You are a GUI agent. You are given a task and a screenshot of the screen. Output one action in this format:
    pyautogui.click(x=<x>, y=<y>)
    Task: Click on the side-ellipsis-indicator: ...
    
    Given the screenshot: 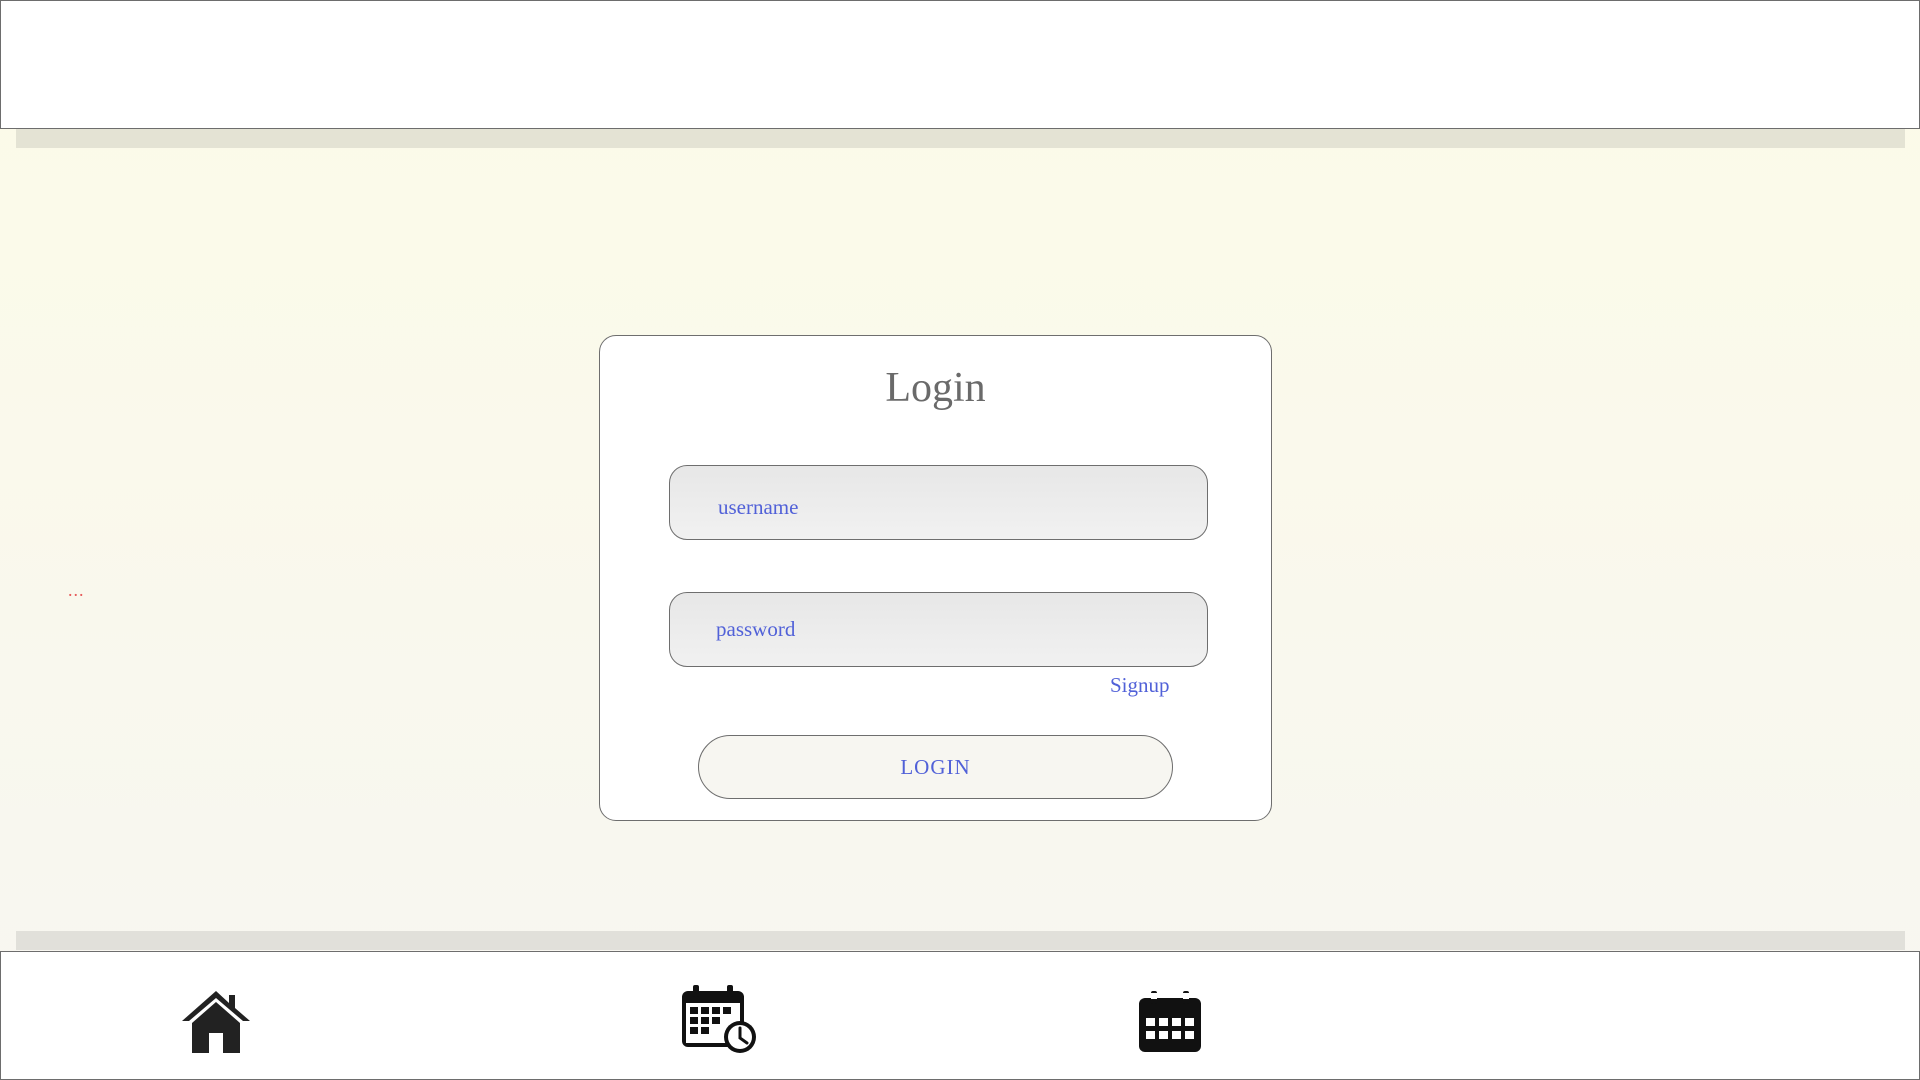 What is the action you would take?
    pyautogui.click(x=76, y=590)
    